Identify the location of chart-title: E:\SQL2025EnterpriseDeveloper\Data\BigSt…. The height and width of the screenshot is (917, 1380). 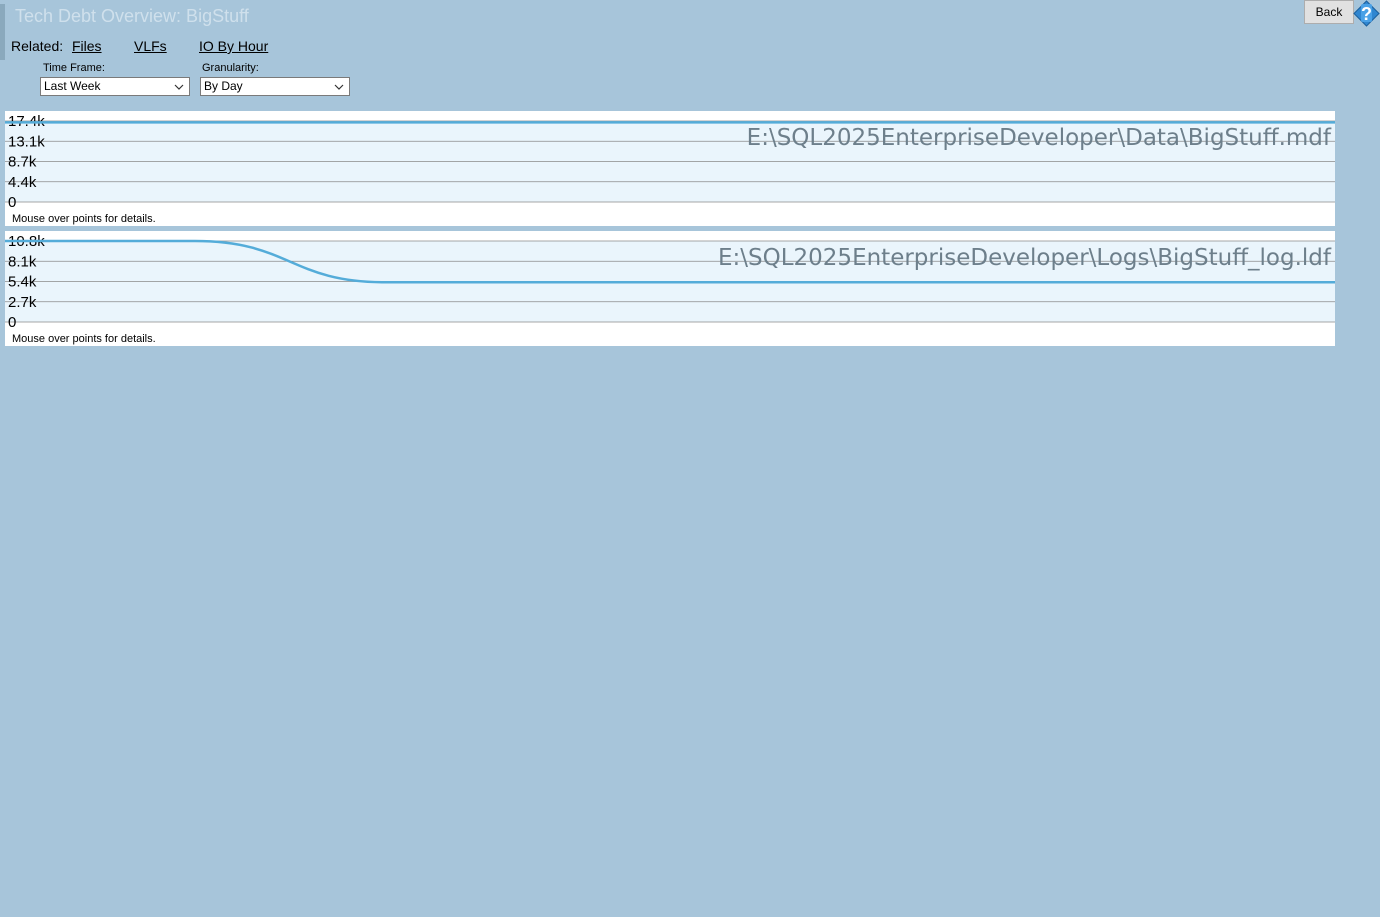
(1039, 138).